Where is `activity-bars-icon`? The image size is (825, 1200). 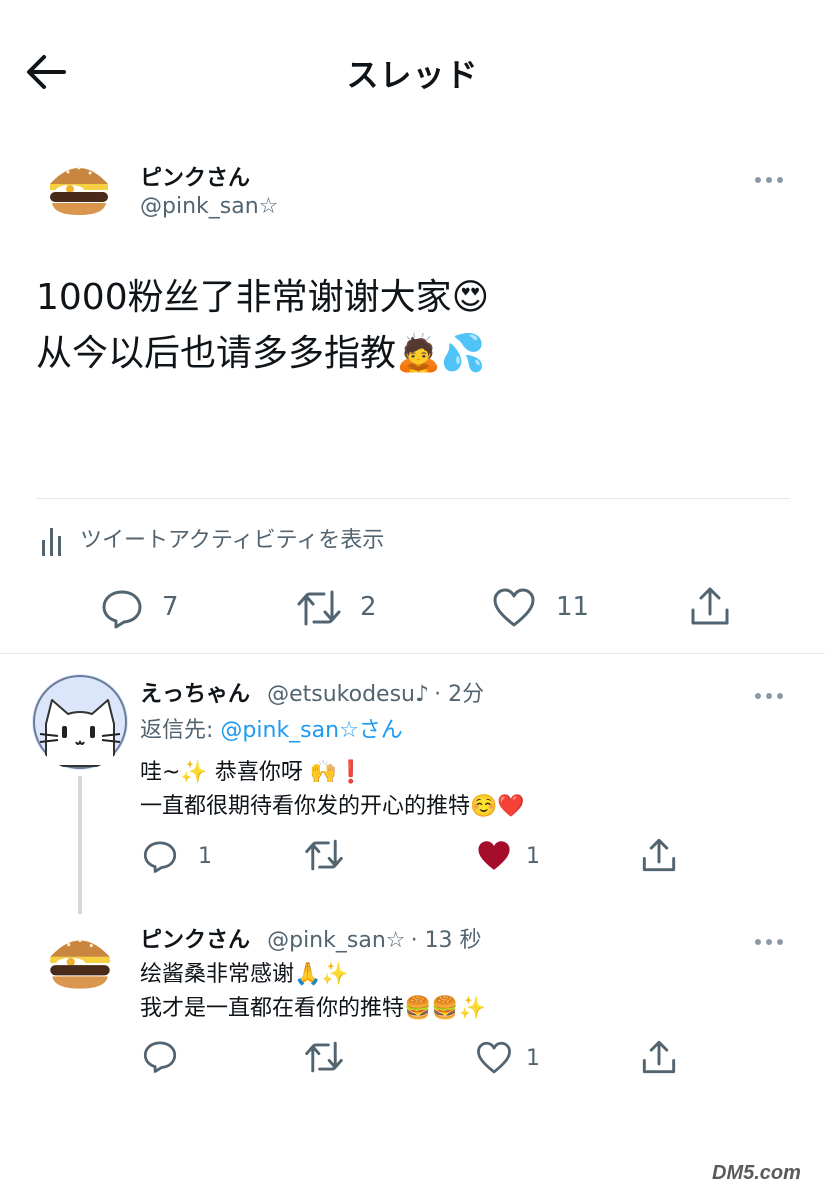 activity-bars-icon is located at coordinates (51, 542).